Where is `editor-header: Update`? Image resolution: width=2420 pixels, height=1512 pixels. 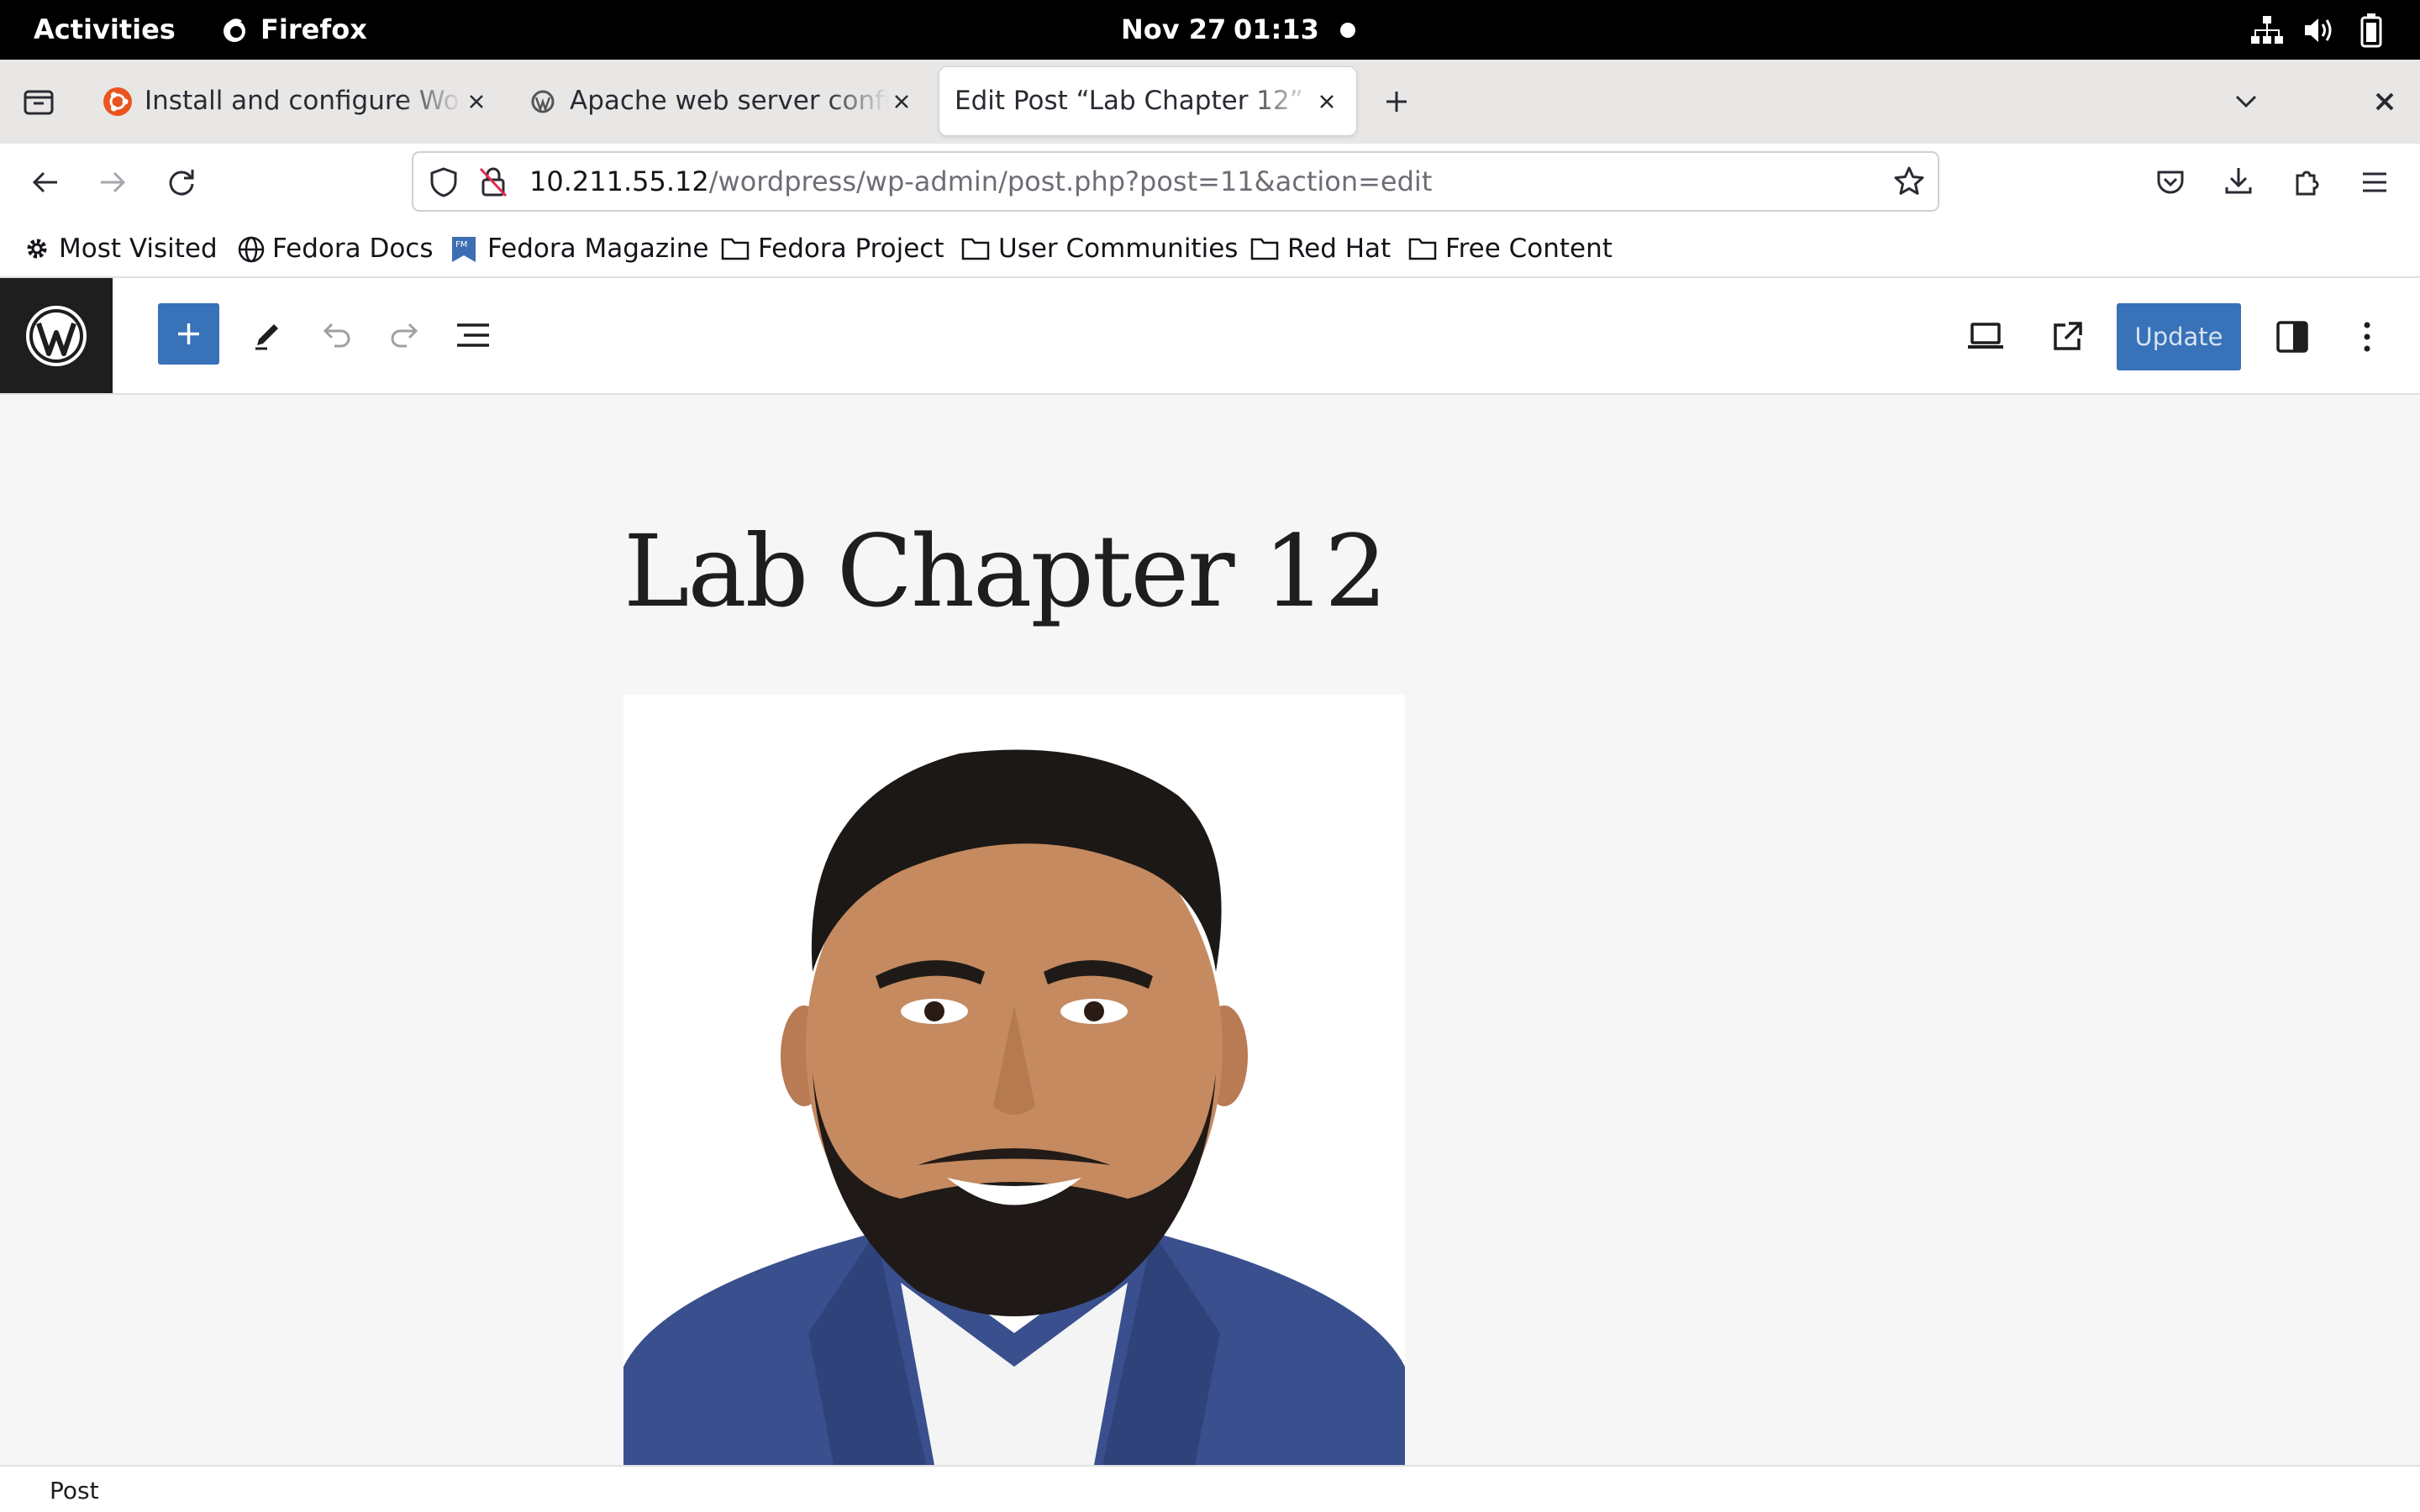
editor-header: Update is located at coordinates (1210, 336).